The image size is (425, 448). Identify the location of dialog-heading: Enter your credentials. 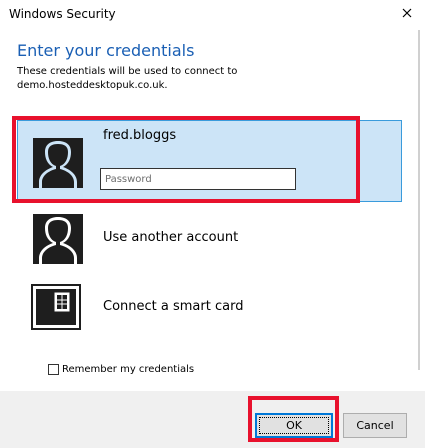
(106, 50).